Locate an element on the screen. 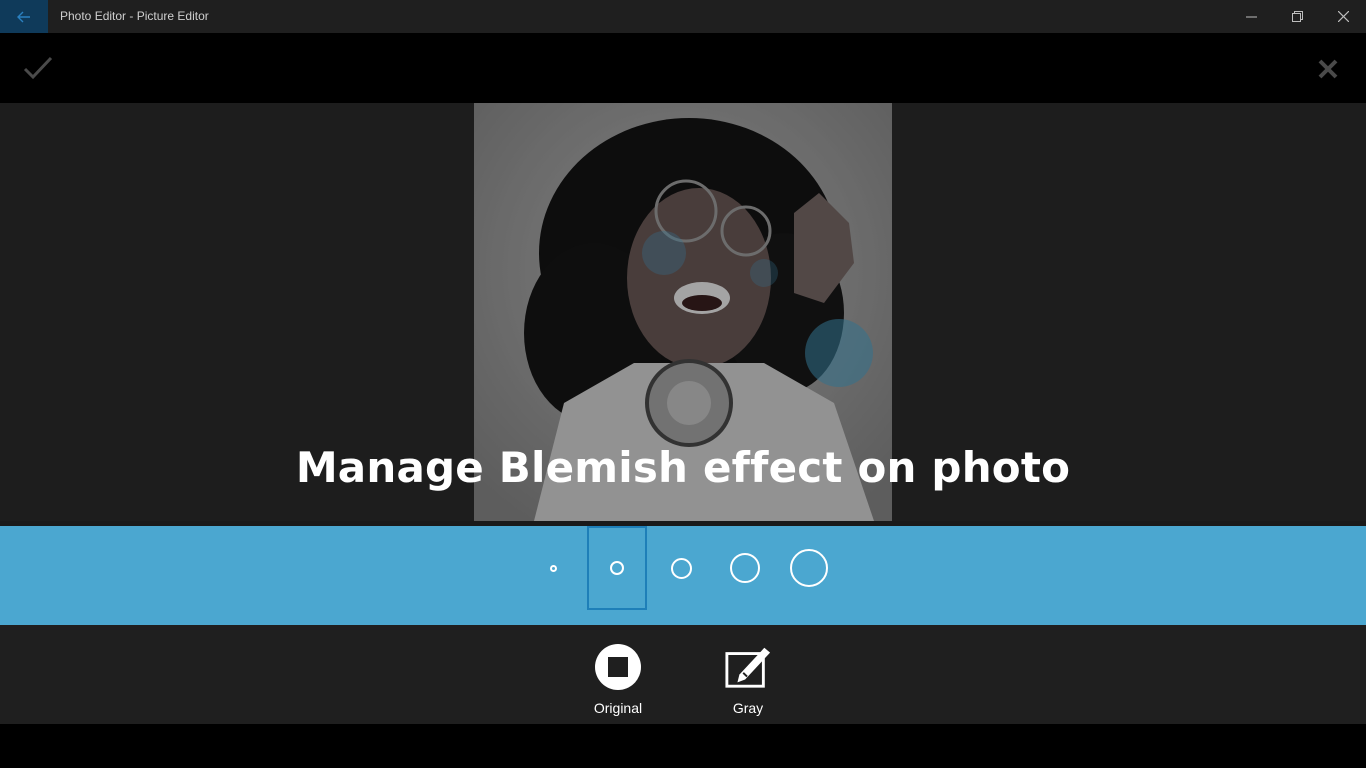 This screenshot has width=1366, height=768. cancel-button is located at coordinates (1328, 69).